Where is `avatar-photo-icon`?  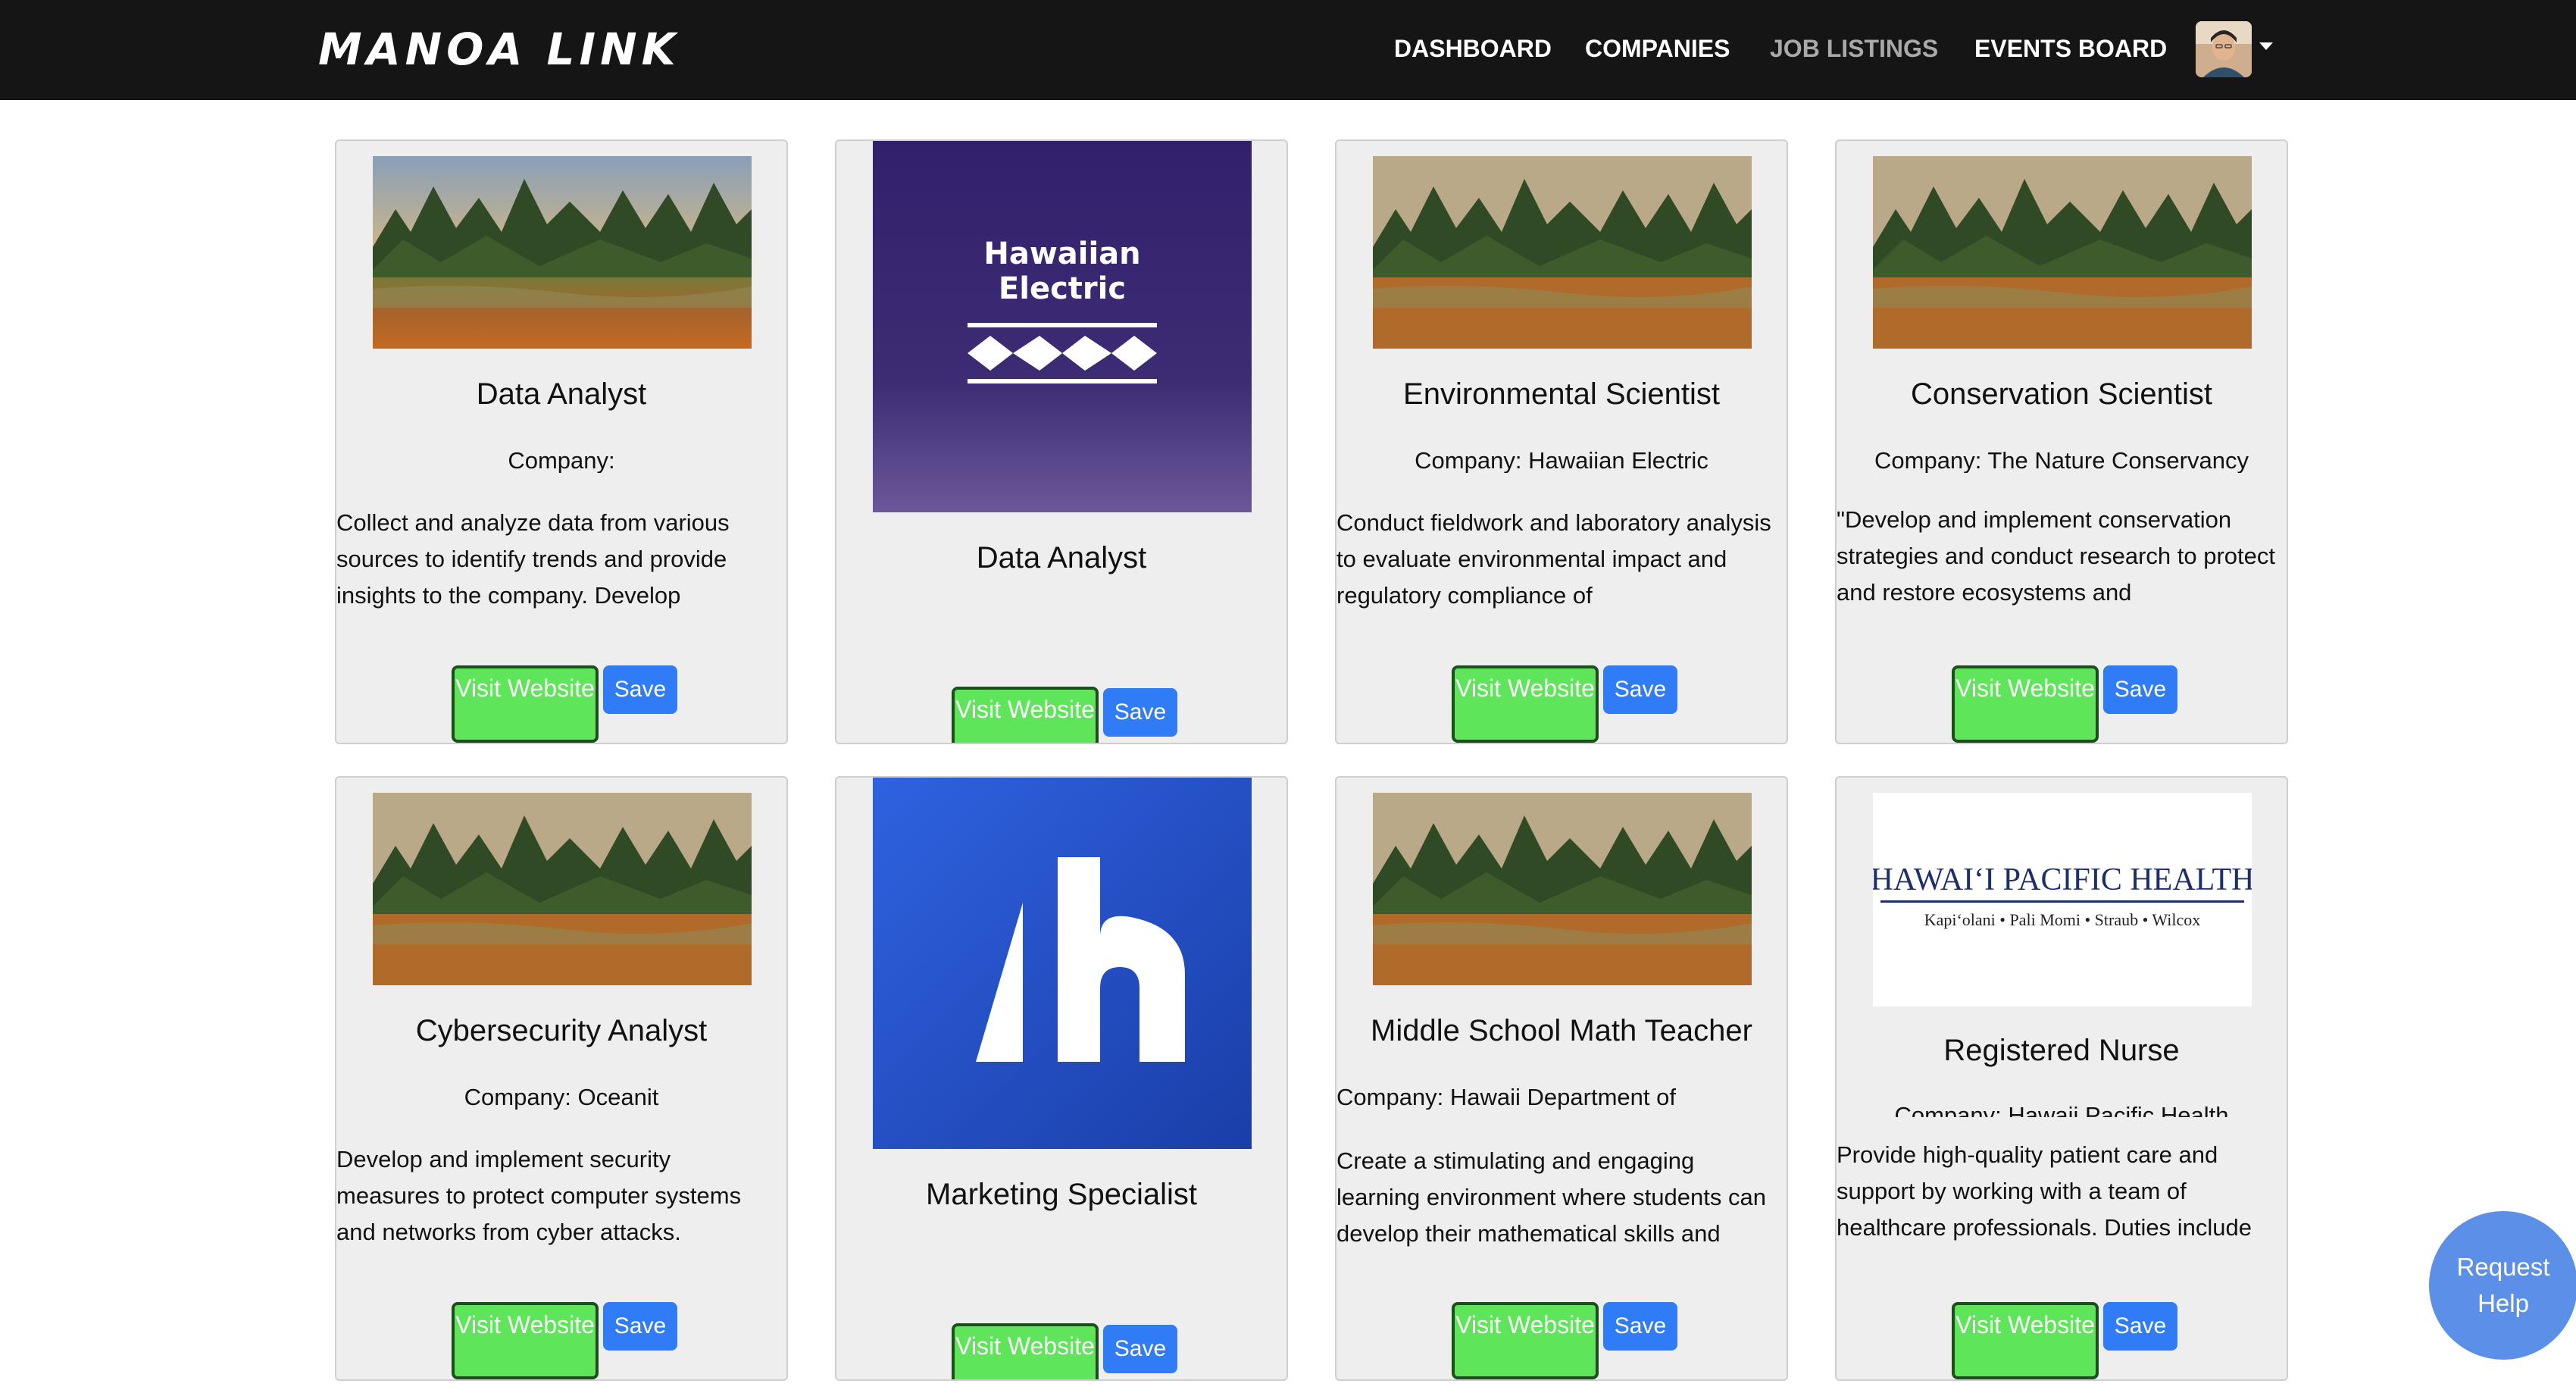
avatar-photo-icon is located at coordinates (2224, 49).